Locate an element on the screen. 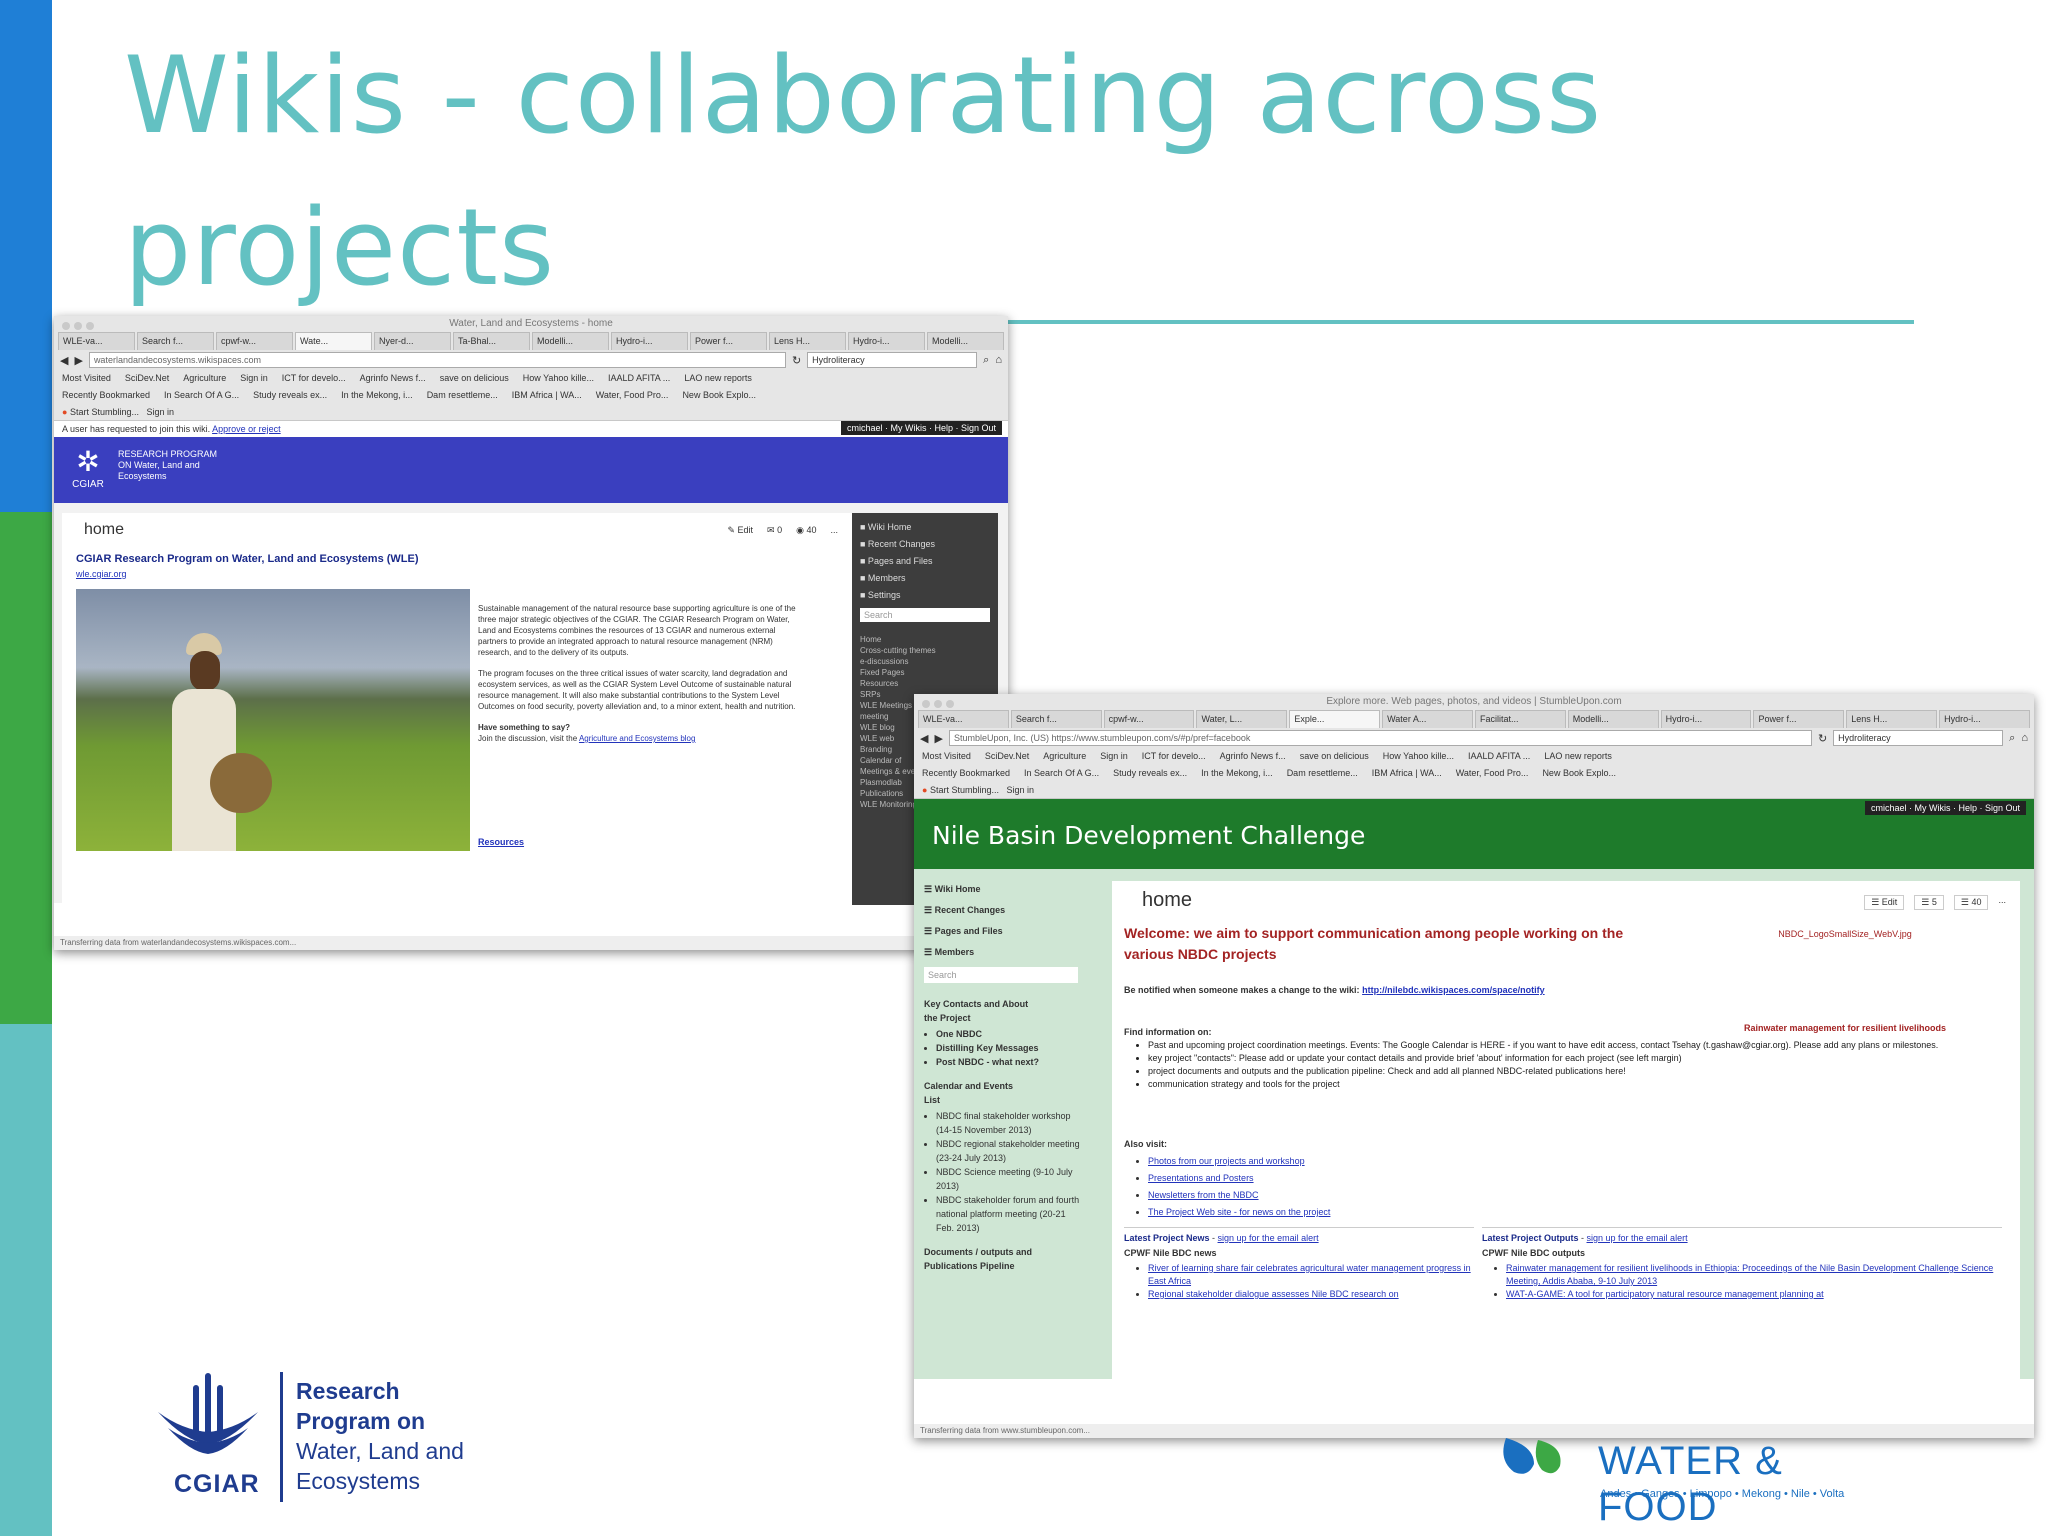  sidebar-link-item: Resources is located at coordinates (925, 683).